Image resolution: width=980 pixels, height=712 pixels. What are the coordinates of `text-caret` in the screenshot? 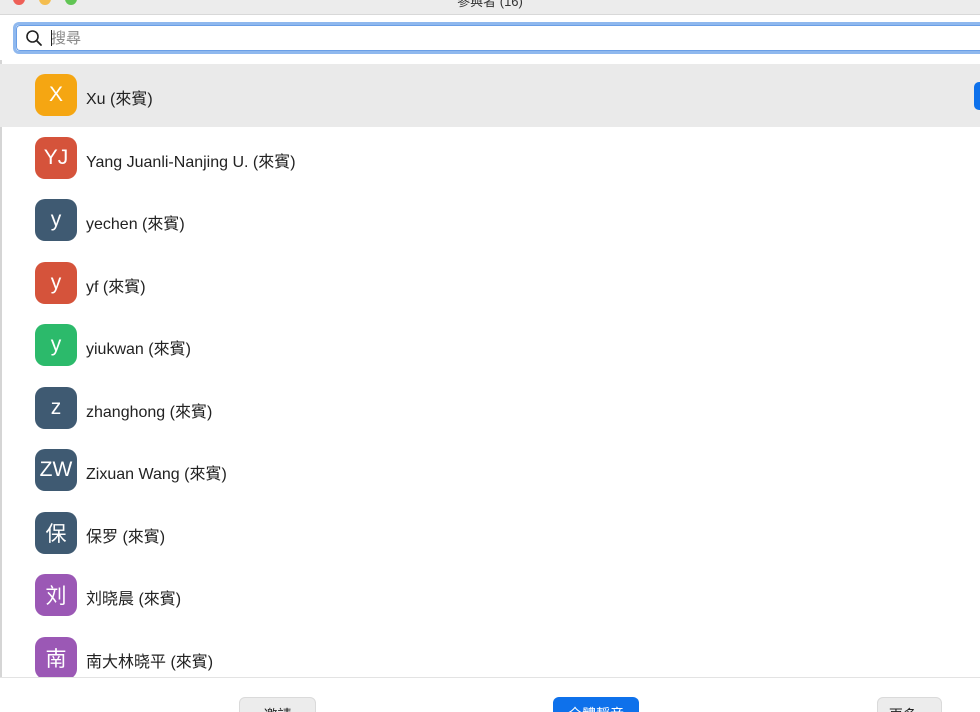 It's located at (51, 38).